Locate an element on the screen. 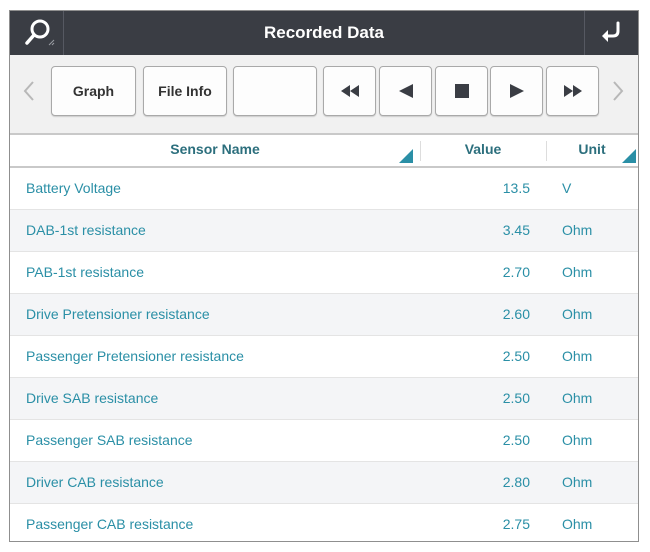 The width and height of the screenshot is (650, 552). page-title: Recorded Data is located at coordinates (324, 32).